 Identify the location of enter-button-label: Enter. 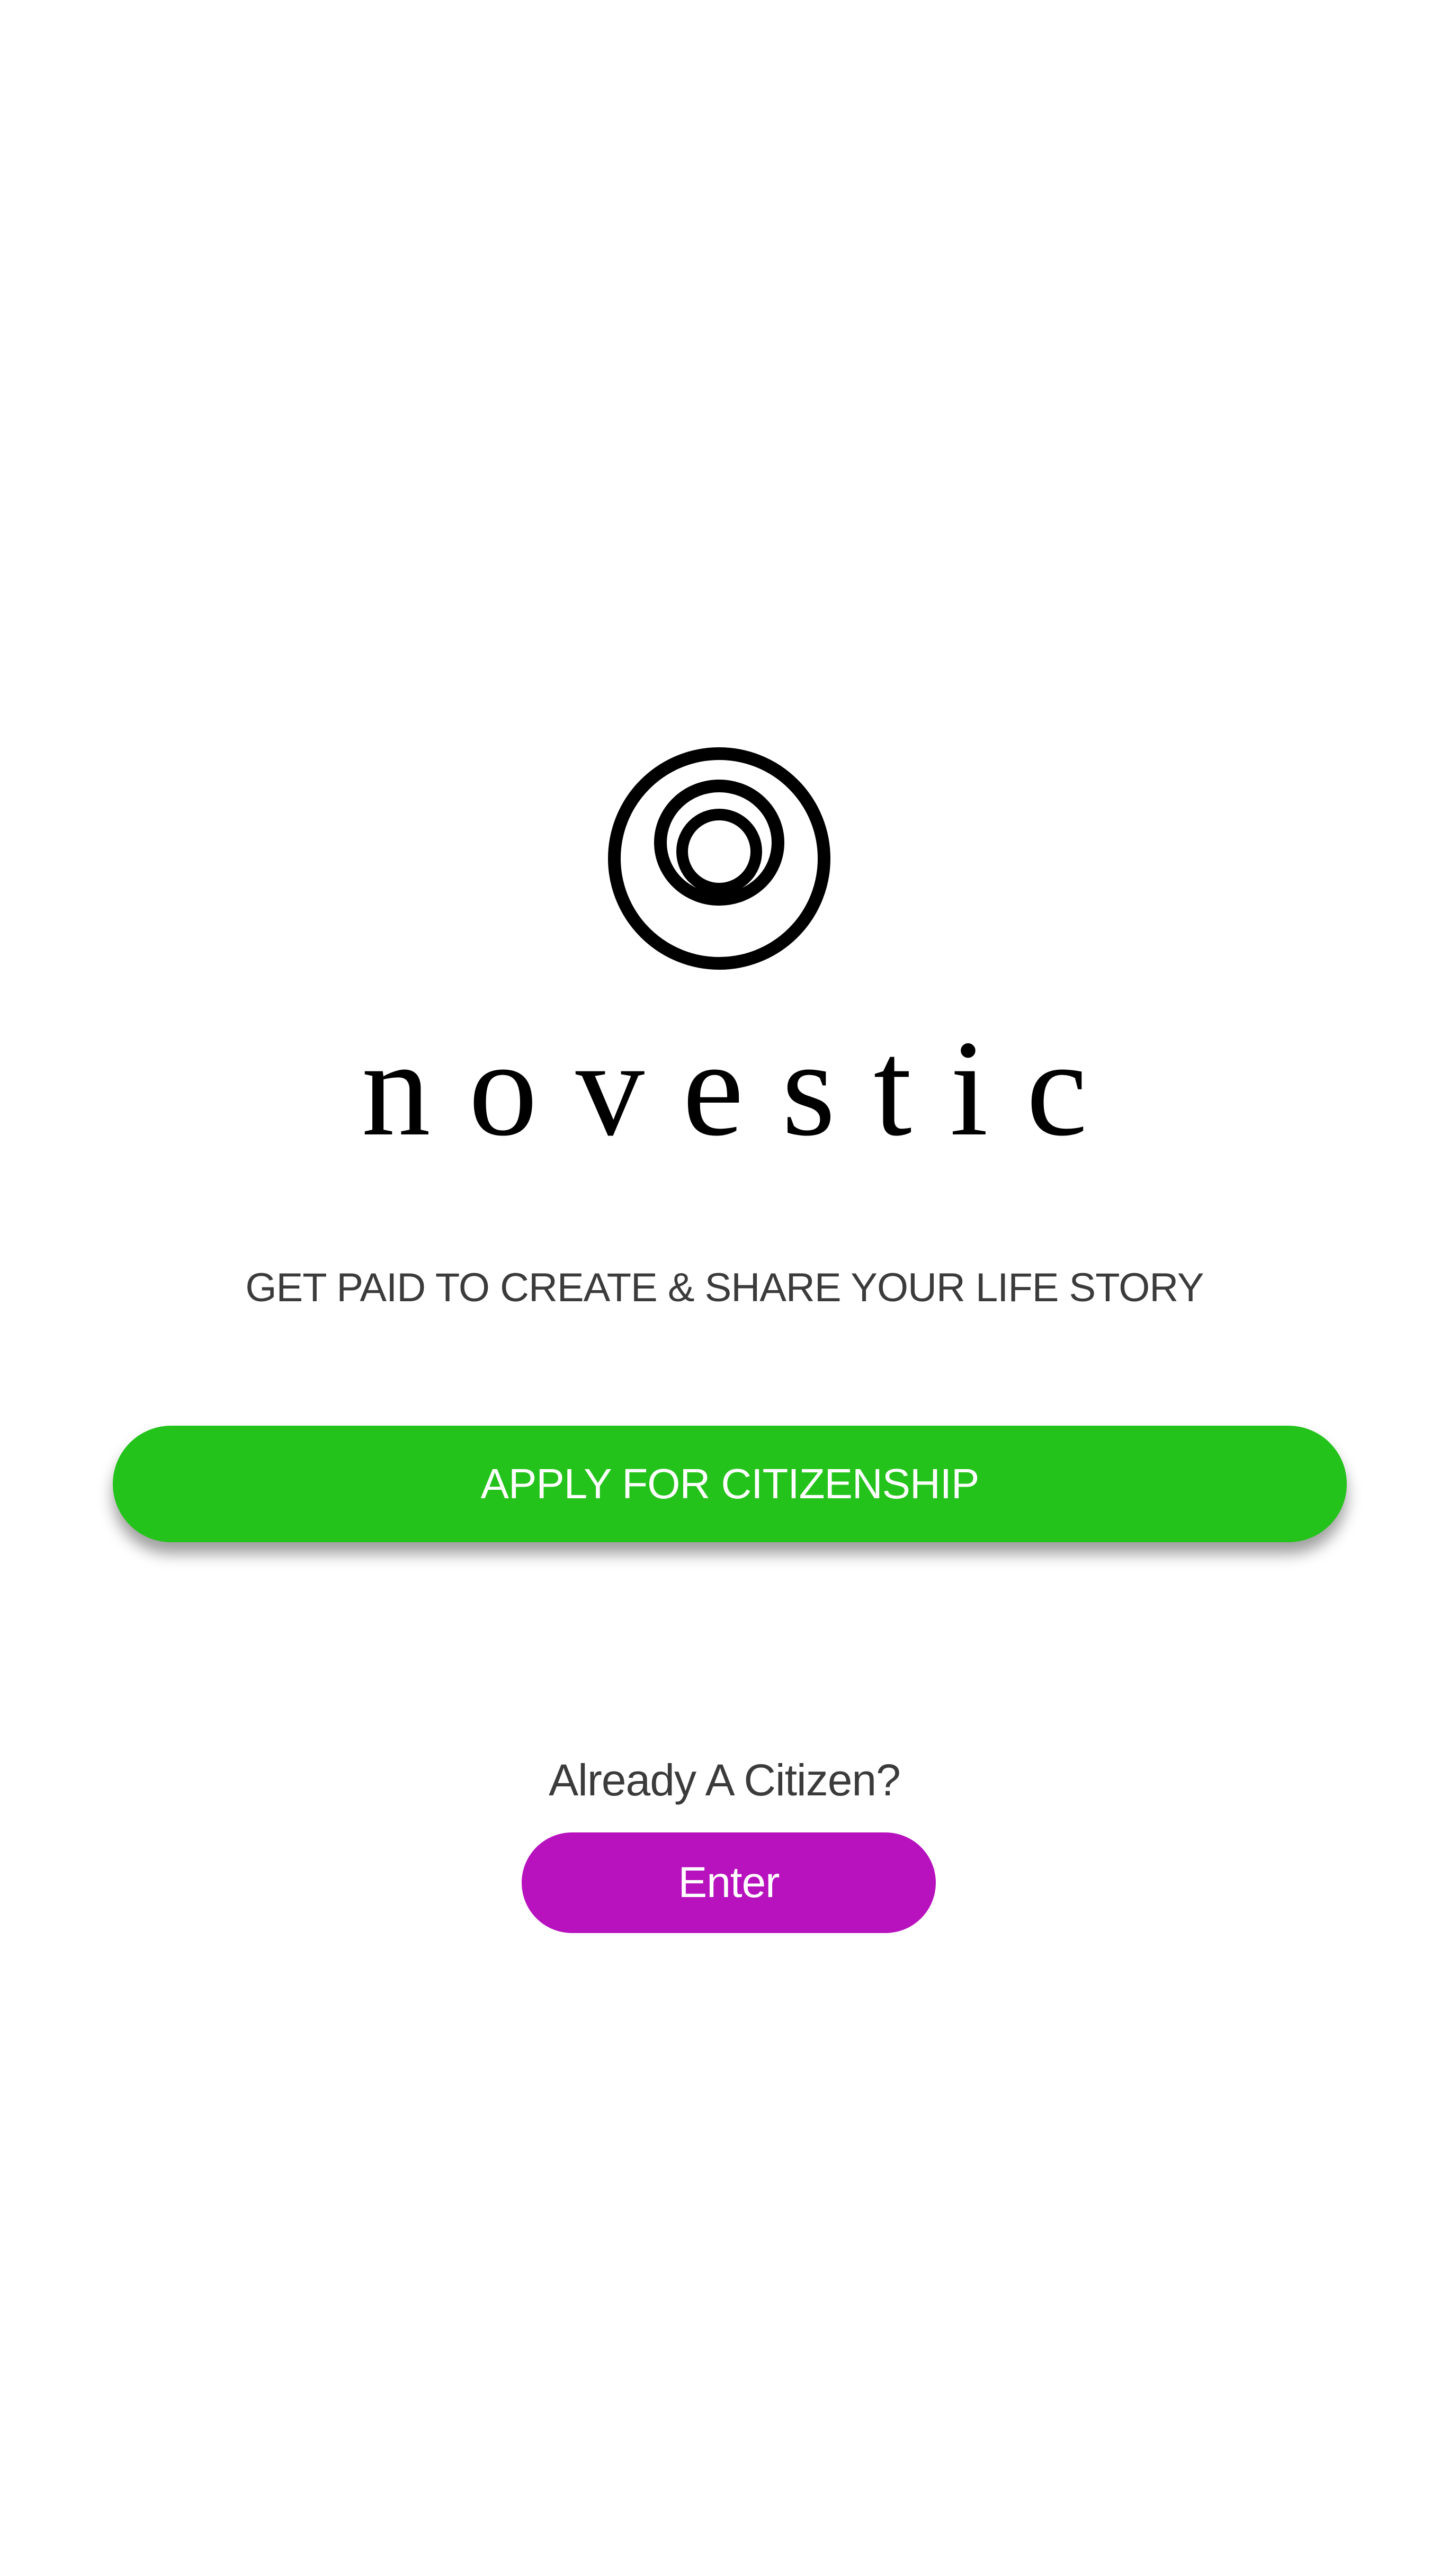
(729, 1882).